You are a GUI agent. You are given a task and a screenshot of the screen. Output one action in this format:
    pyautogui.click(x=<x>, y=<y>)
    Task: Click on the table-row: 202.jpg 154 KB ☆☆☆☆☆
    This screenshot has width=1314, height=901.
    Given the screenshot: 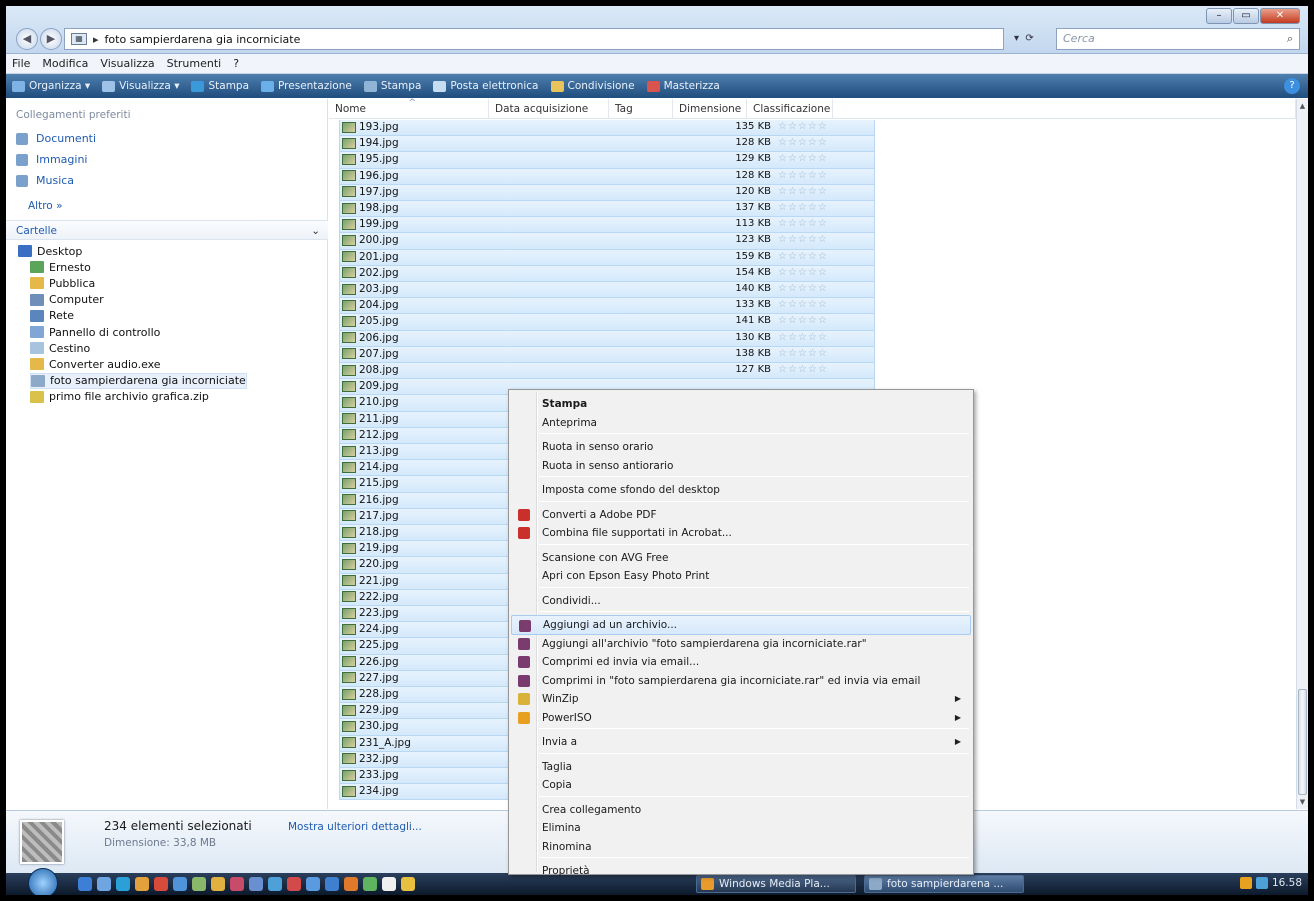 What is the action you would take?
    pyautogui.click(x=607, y=273)
    